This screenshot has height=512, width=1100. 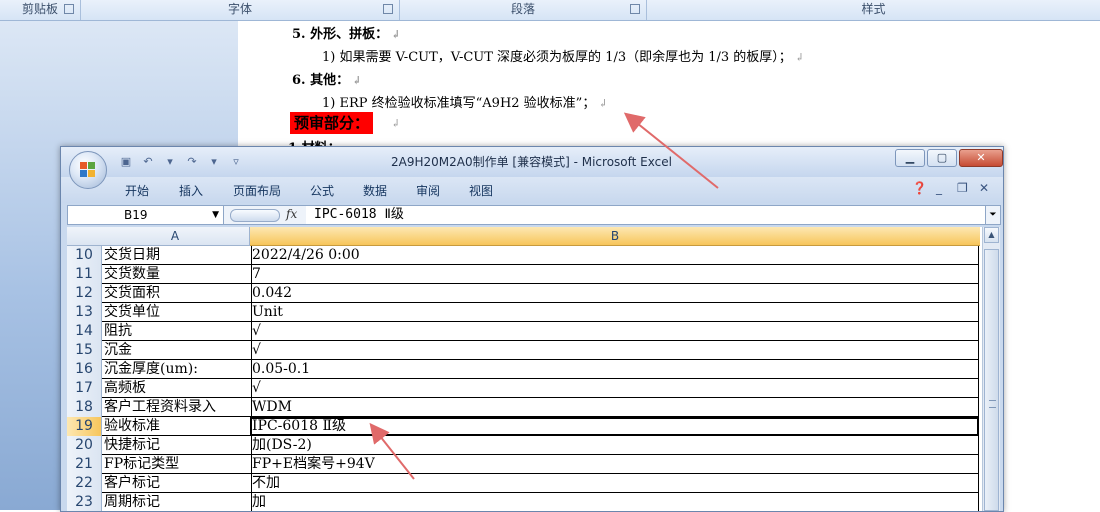 I want to click on table-row: 10 交货日期 2022/4/26 0:00, so click(x=523, y=256).